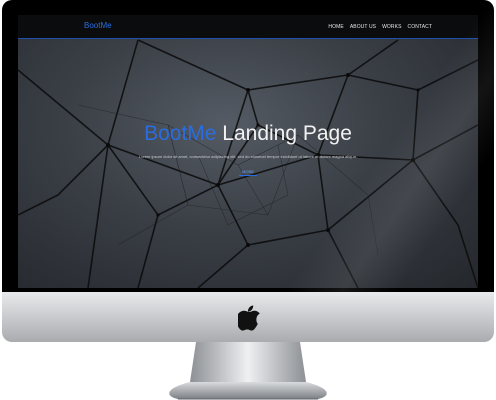  I want to click on hero-title-rest: Landing Page, so click(287, 133).